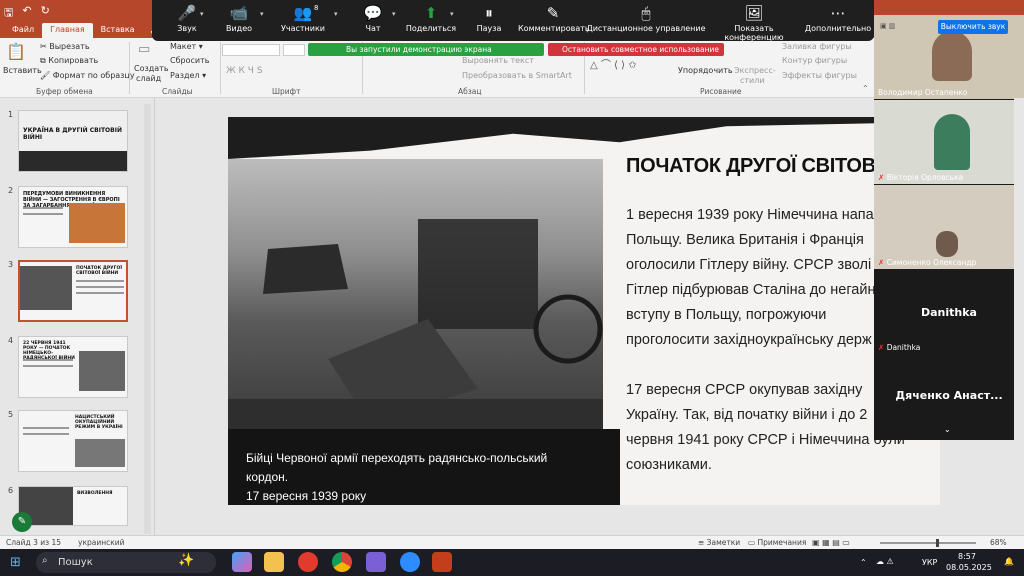  I want to click on quick-styles-button-line2: стили, so click(752, 80).